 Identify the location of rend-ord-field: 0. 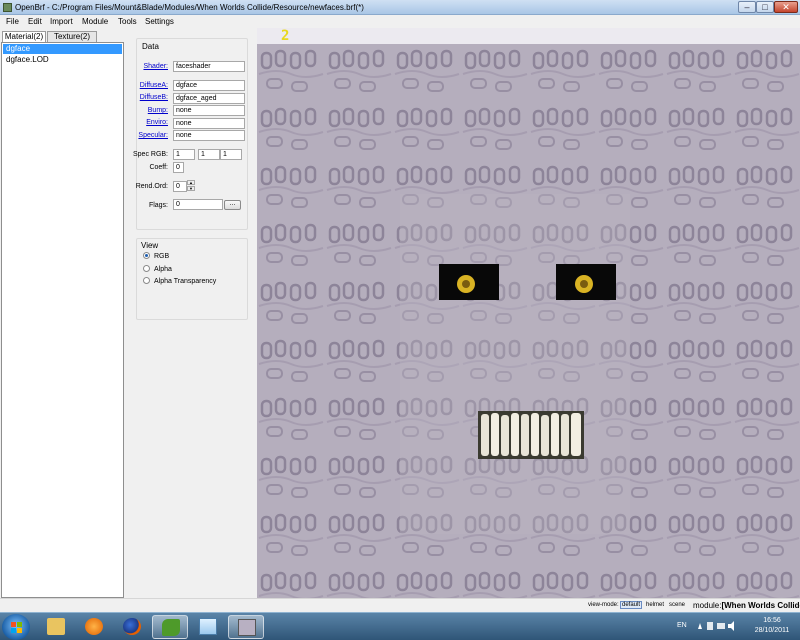
(180, 186).